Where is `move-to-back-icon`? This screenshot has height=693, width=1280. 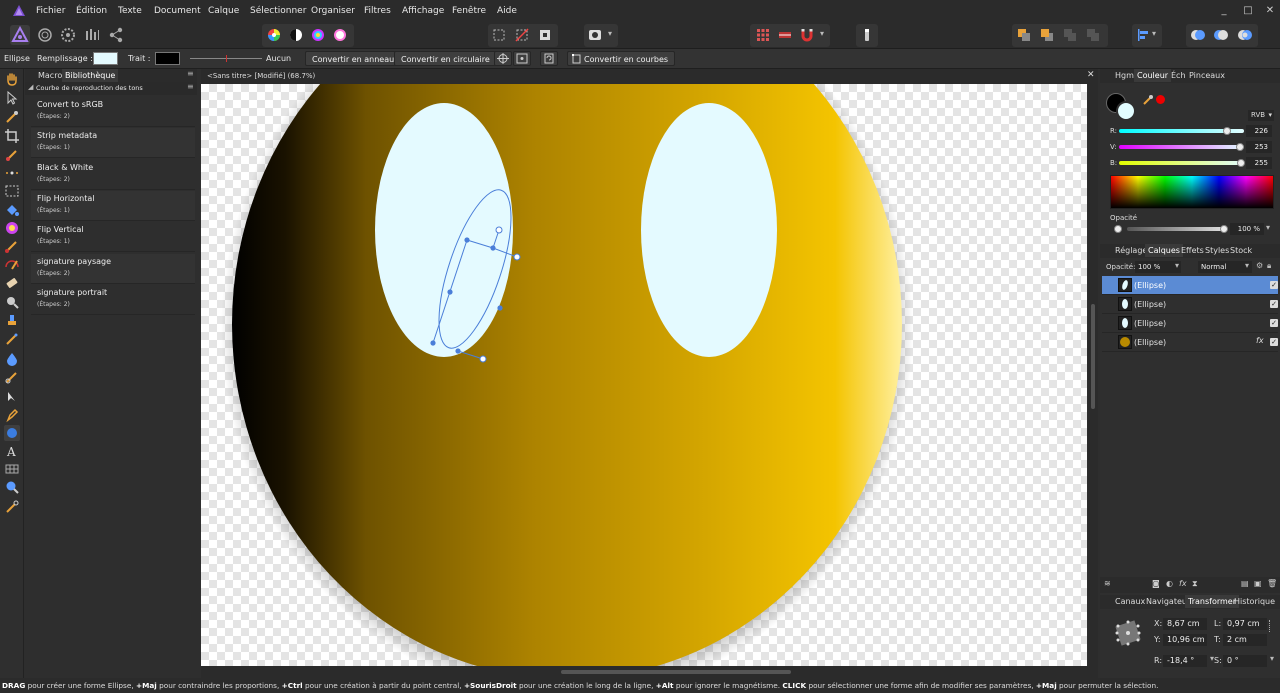
move-to-back-icon is located at coordinates (1024, 35).